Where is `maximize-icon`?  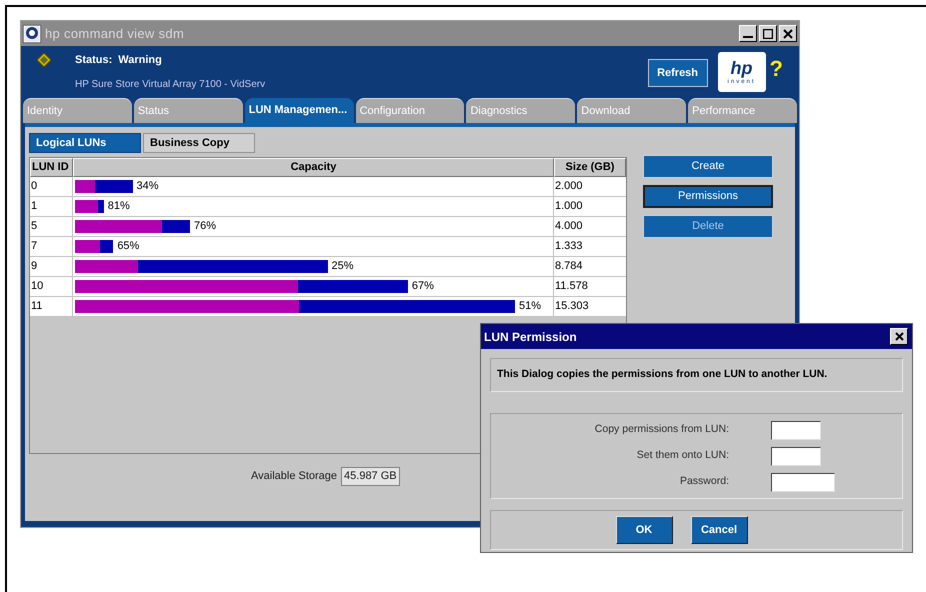
maximize-icon is located at coordinates (768, 33).